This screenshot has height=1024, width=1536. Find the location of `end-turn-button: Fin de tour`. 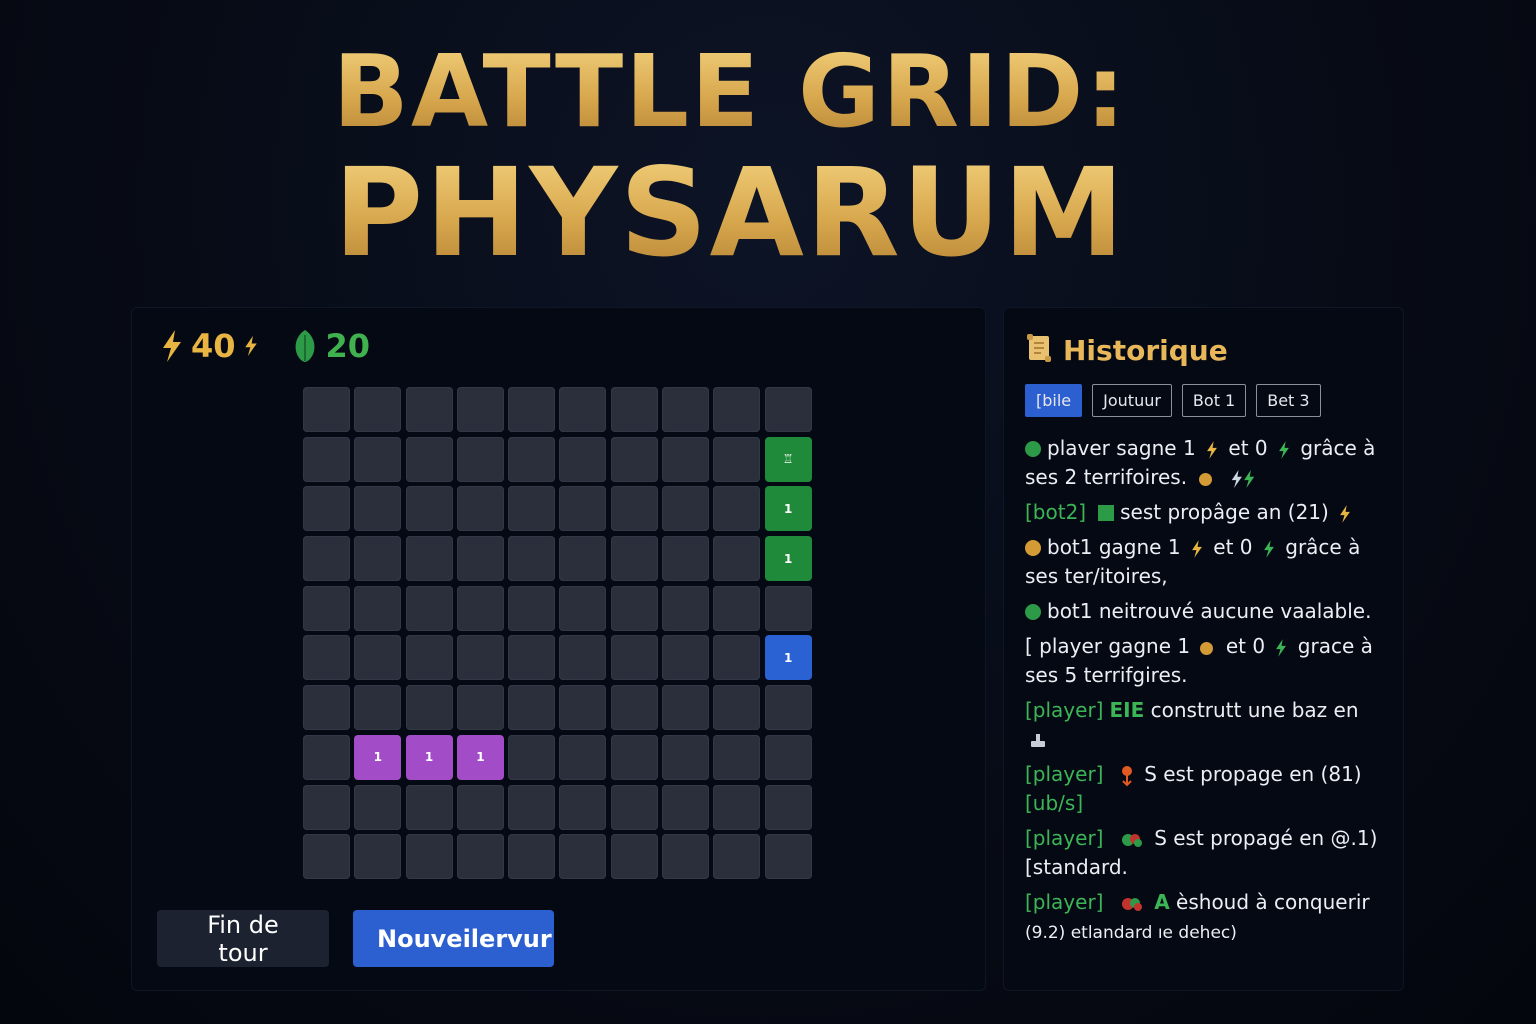

end-turn-button: Fin de tour is located at coordinates (243, 938).